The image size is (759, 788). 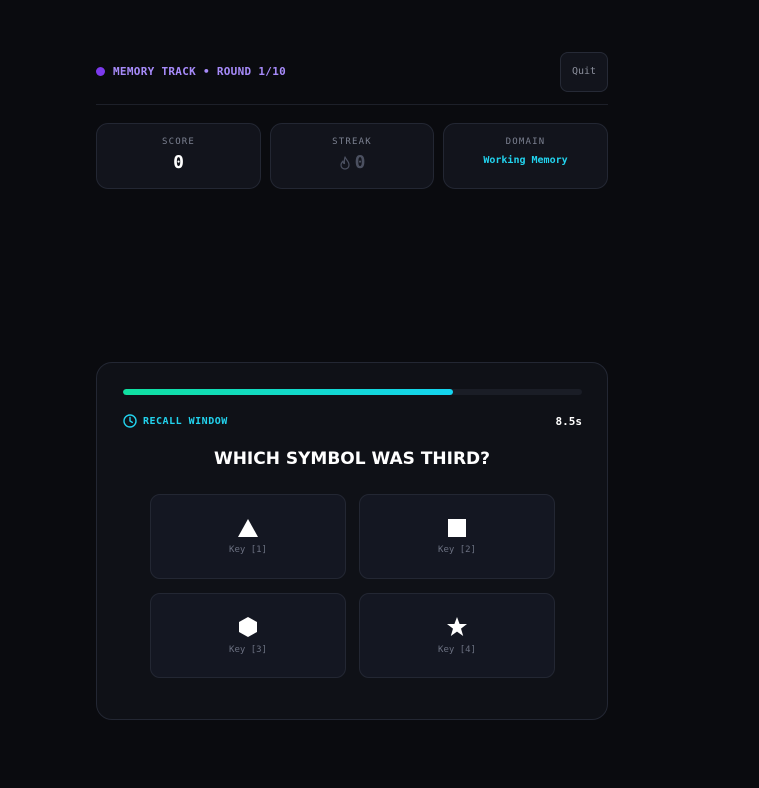 I want to click on domain-card: DOMAIN Working Memory, so click(x=525, y=156).